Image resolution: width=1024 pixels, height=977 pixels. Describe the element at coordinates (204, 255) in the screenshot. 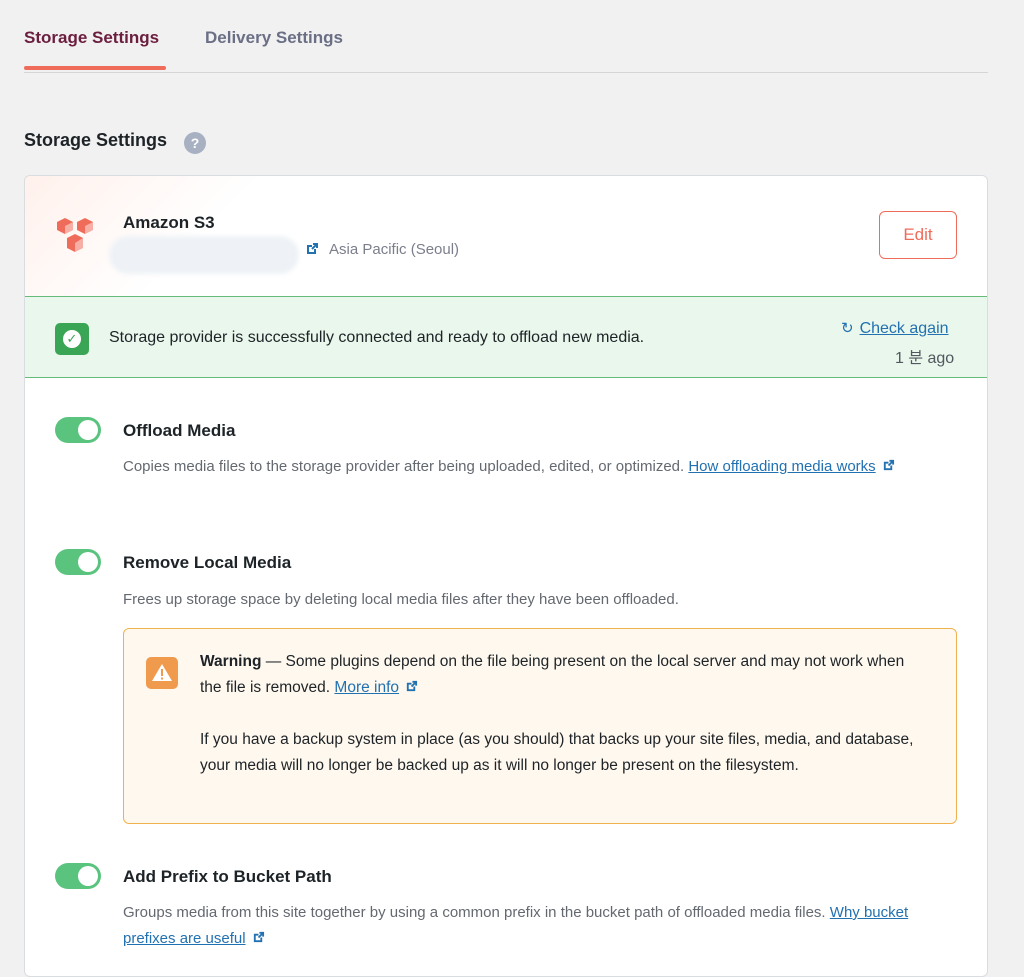

I see `bucket-name-redacted` at that location.